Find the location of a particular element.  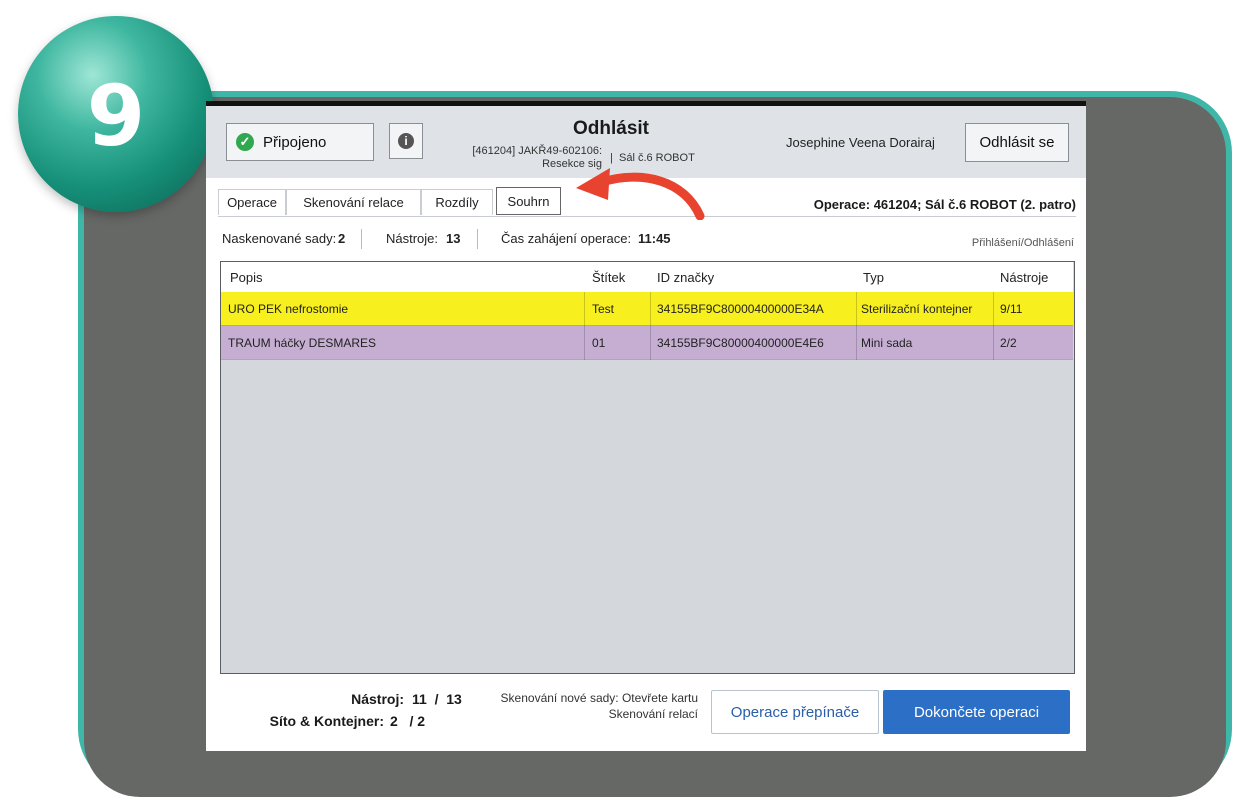

sets-value: 2 is located at coordinates (342, 238).